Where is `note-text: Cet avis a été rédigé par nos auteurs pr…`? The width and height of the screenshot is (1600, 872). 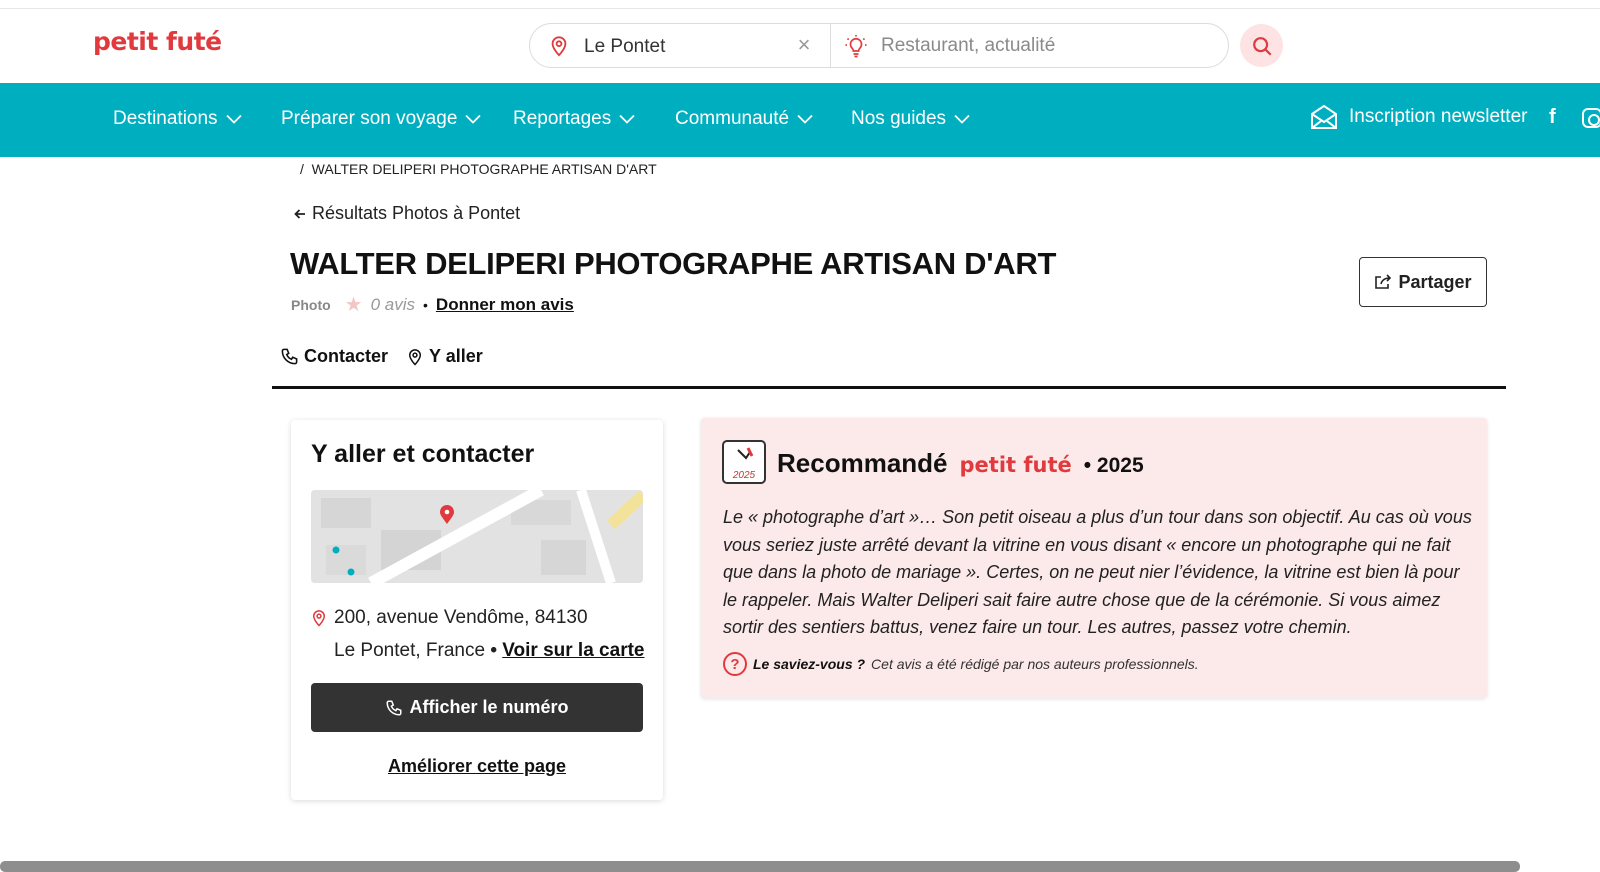
note-text: Cet avis a été rédigé par nos auteurs pr… is located at coordinates (1035, 664).